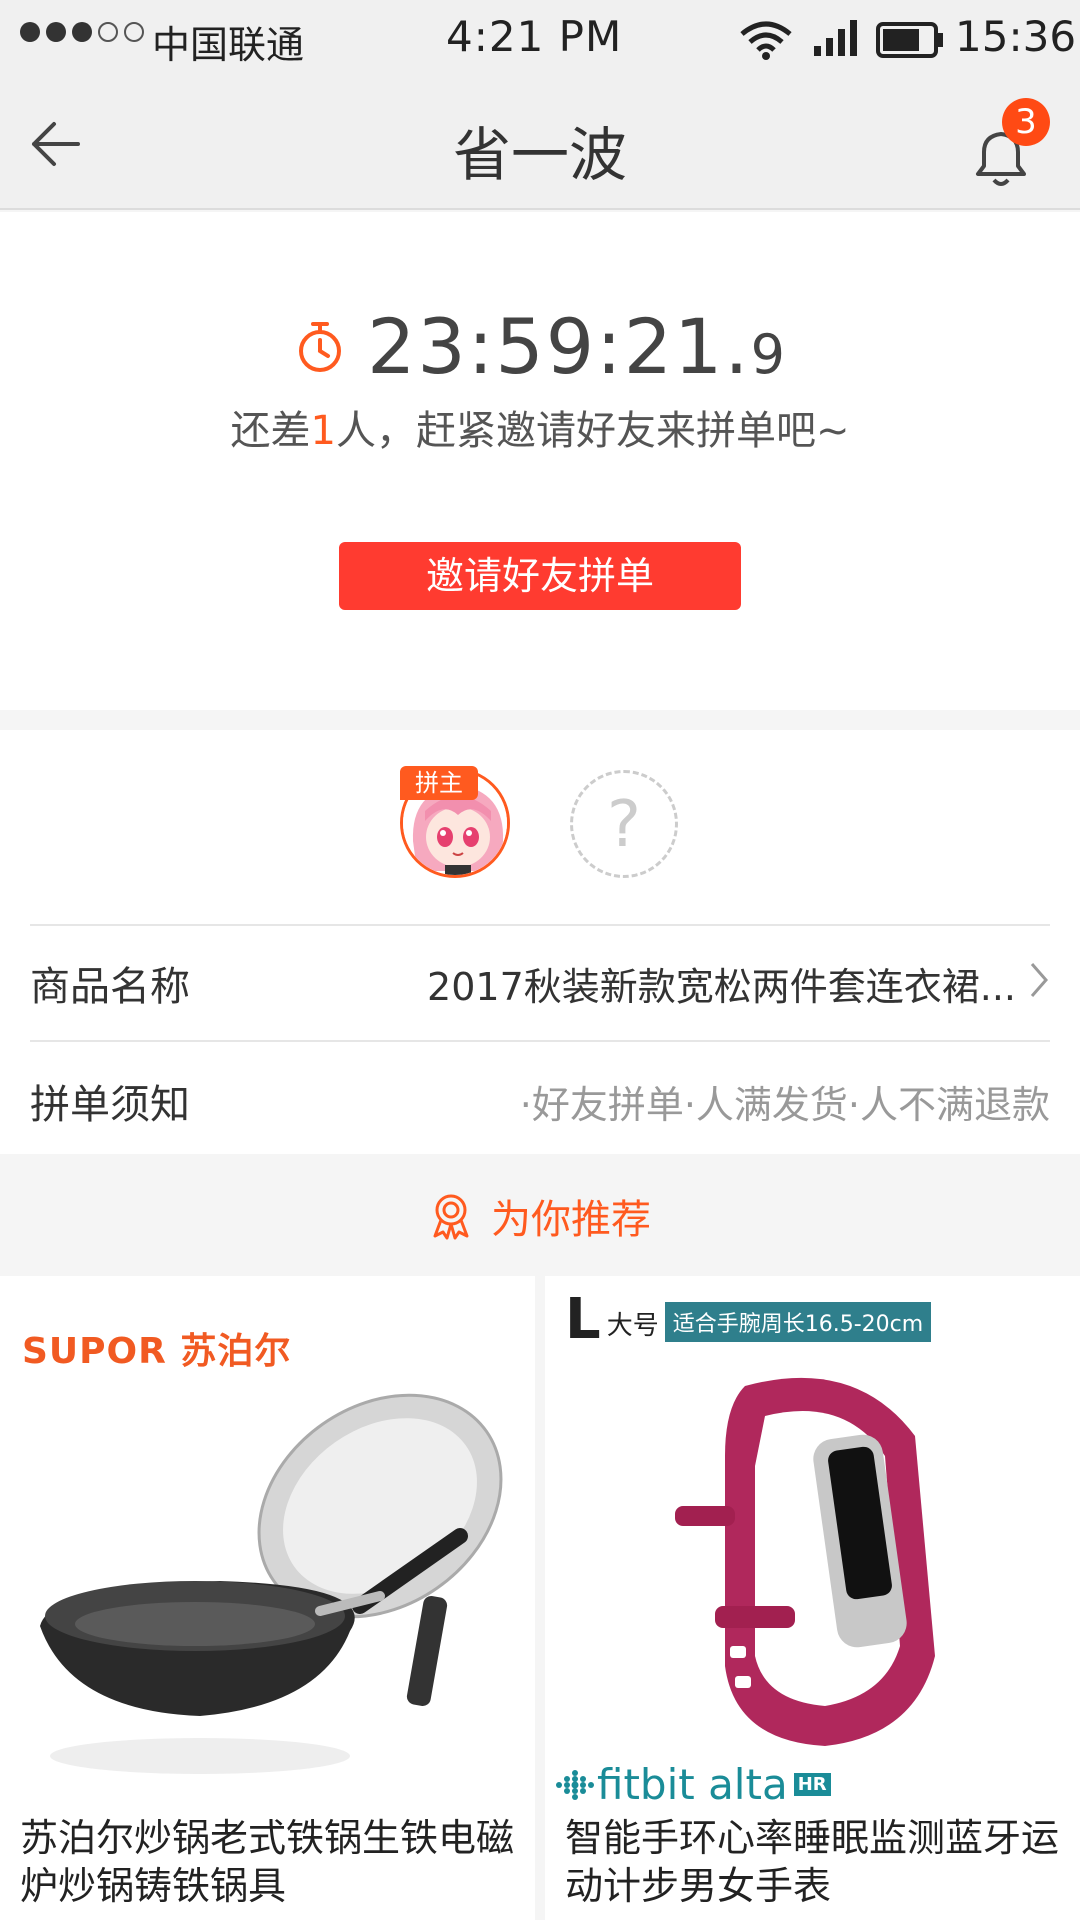 Image resolution: width=1080 pixels, height=1920 pixels. I want to click on brand-logo-supor: SUPOR 苏泊尔, so click(157, 1351).